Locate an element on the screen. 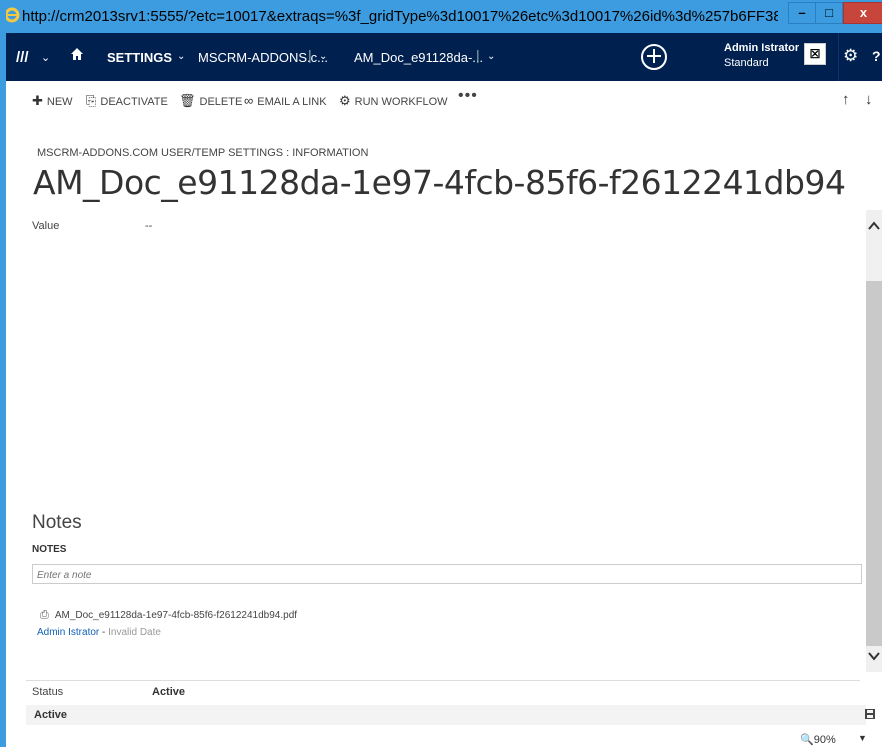 Image resolution: width=882 pixels, height=747 pixels. note-meta: Admin Istrator - Invalid Date is located at coordinates (99, 632).